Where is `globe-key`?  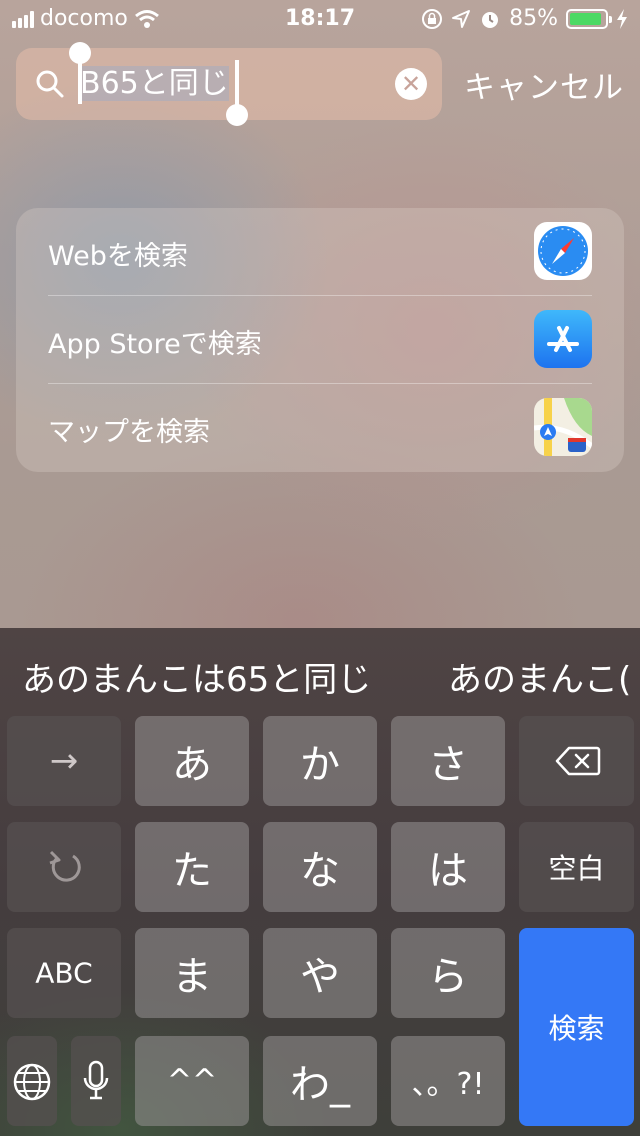 globe-key is located at coordinates (32, 1081).